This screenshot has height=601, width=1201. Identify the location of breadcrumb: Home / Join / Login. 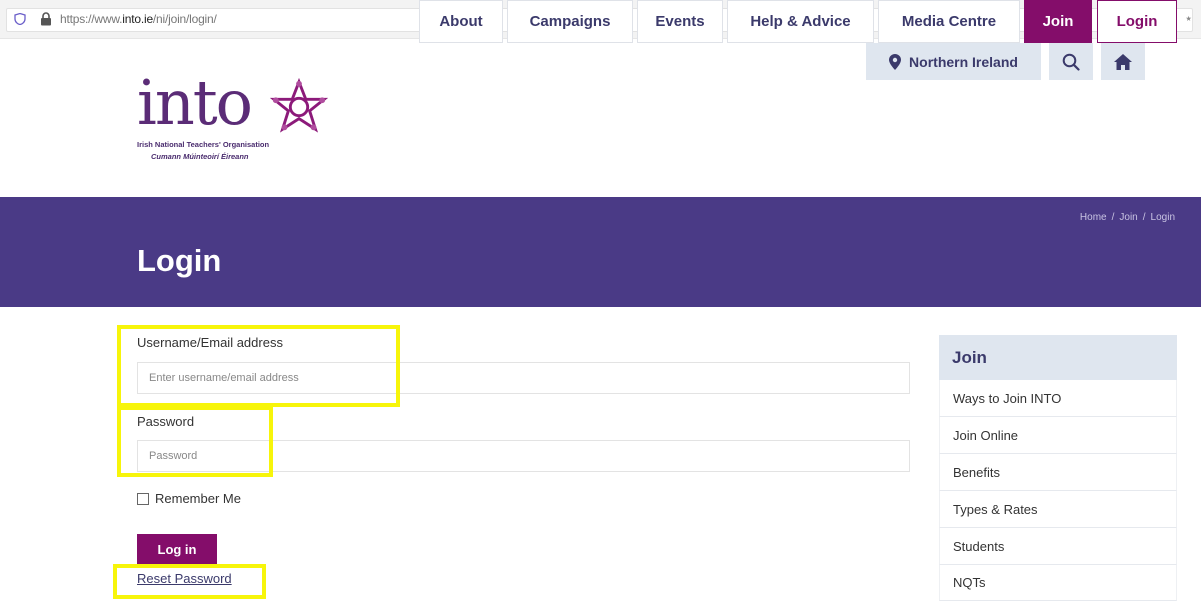
(1127, 217).